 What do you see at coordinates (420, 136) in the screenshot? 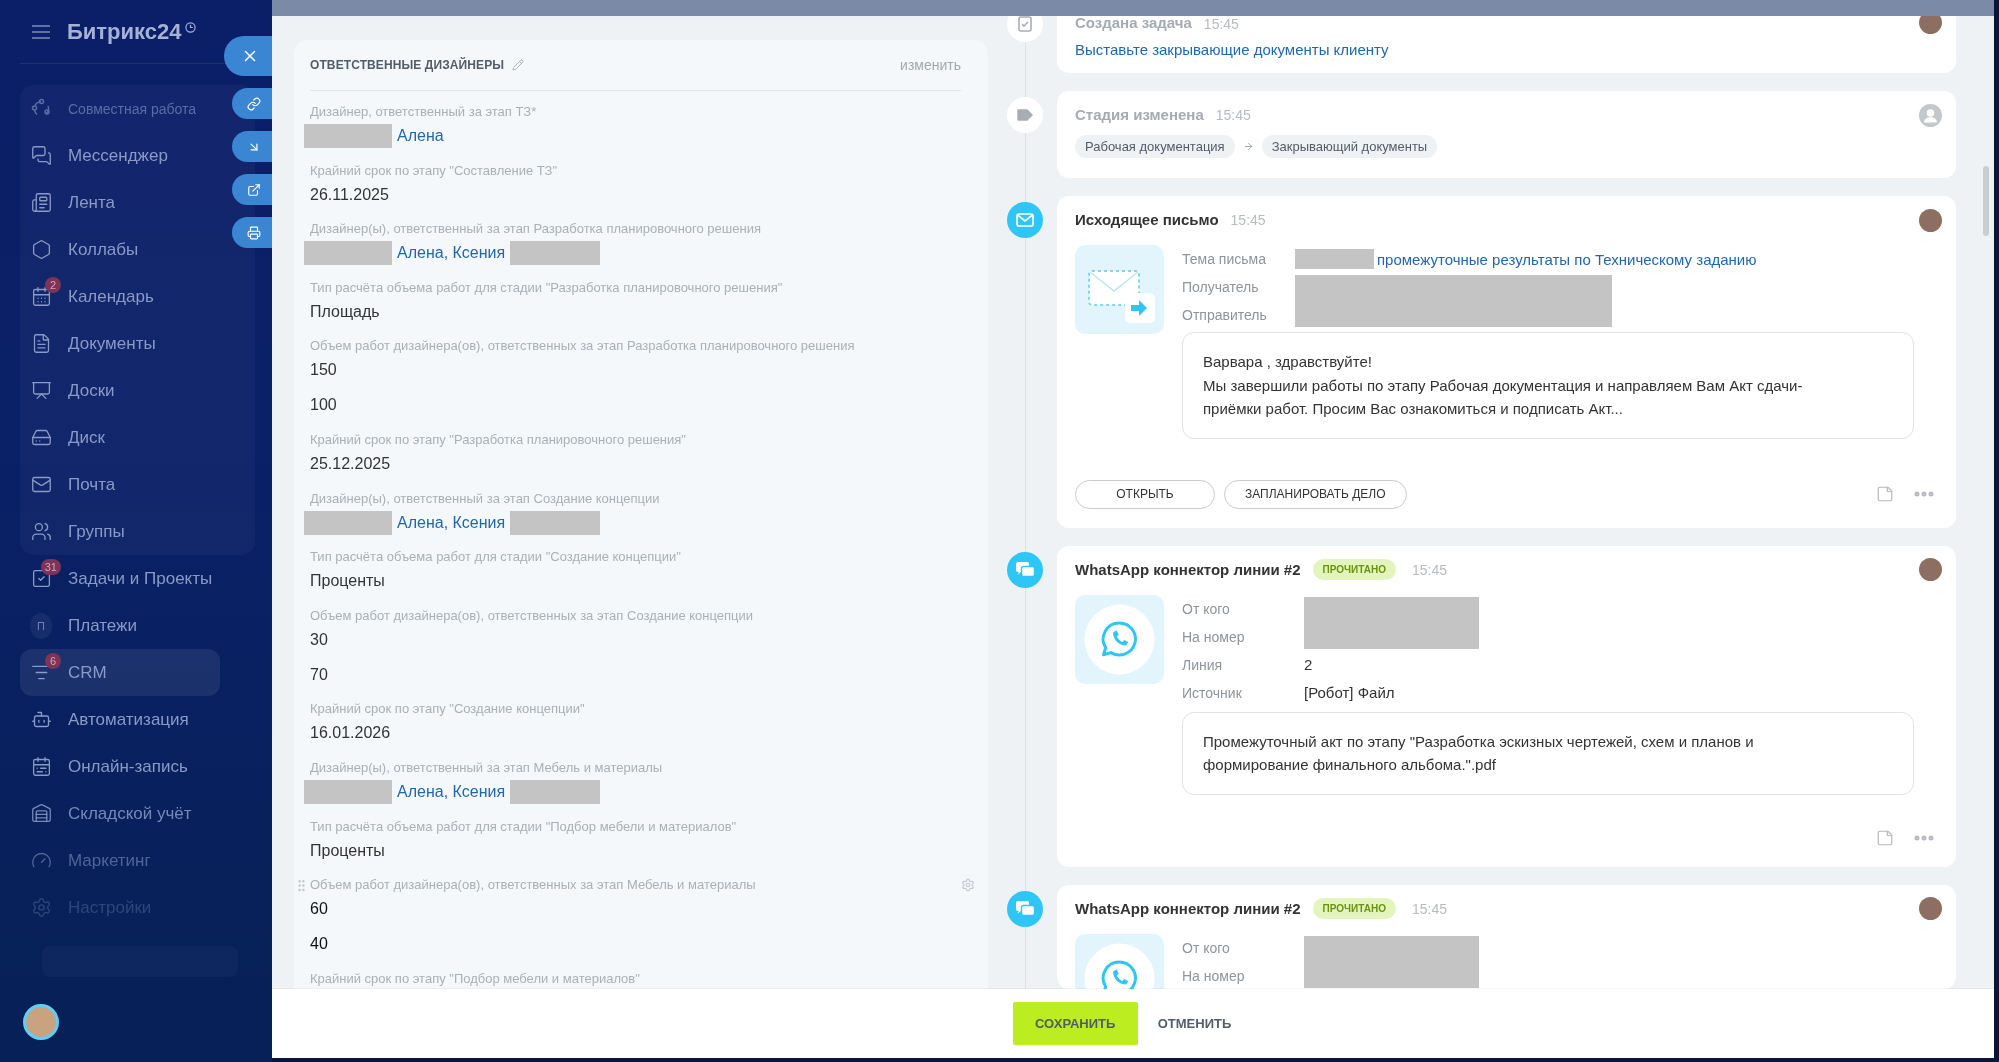
I see `person-link: Алена` at bounding box center [420, 136].